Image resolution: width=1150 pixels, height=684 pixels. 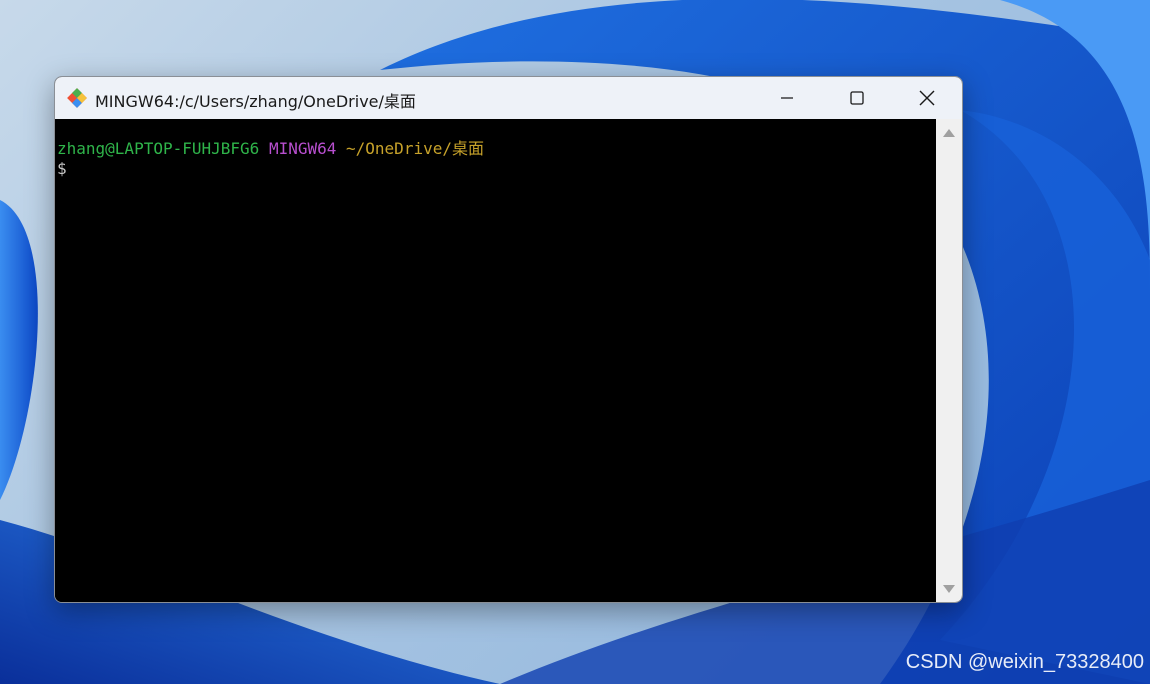 I want to click on vertical-scrollbar, so click(x=949, y=360).